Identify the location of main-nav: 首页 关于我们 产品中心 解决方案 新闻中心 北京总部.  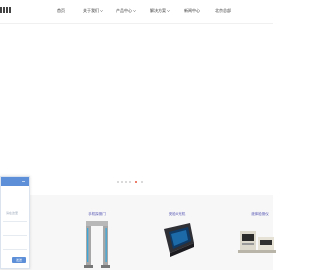
(136, 12).